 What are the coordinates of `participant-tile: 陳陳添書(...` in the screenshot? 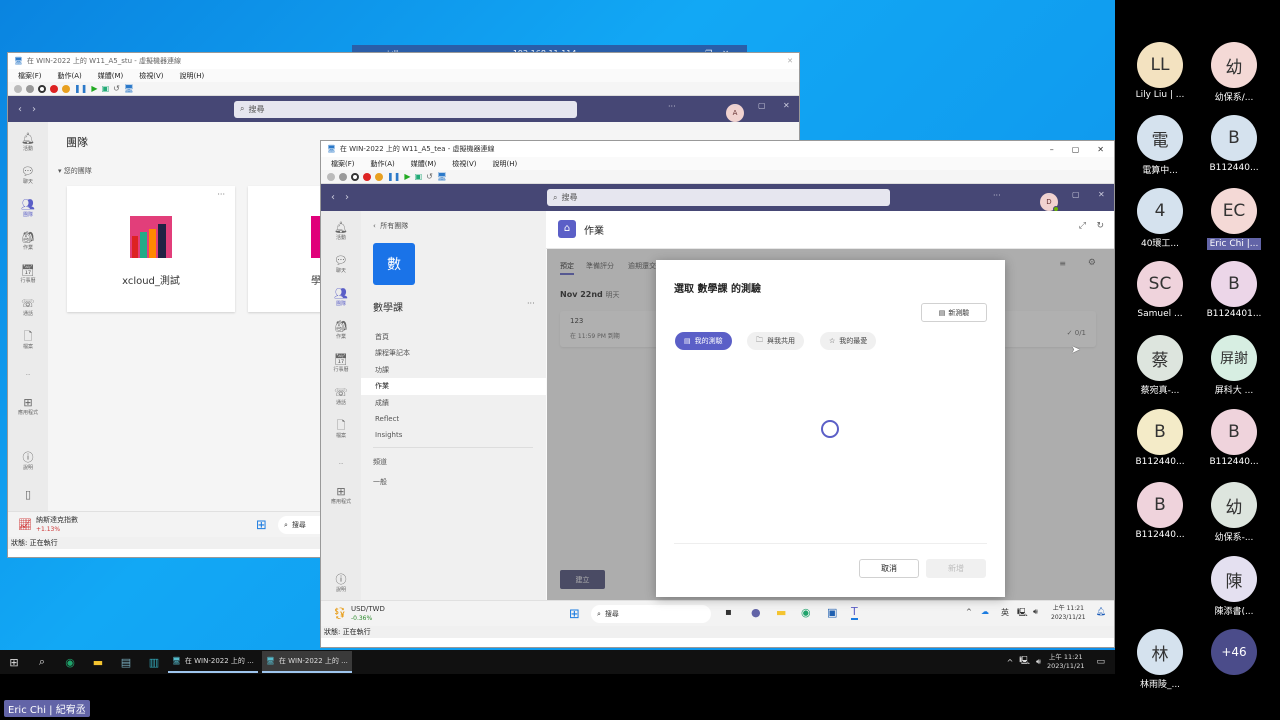 It's located at (1234, 586).